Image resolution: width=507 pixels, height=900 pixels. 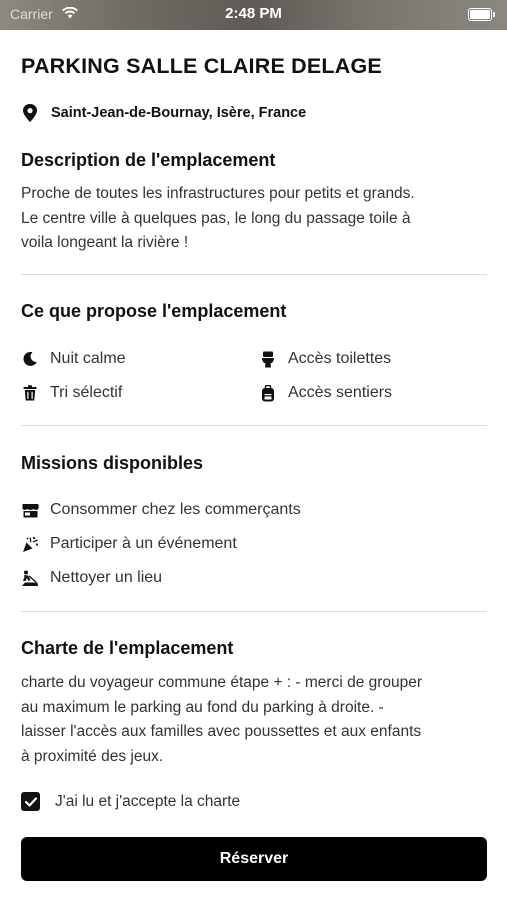 I want to click on store-icon, so click(x=30, y=510).